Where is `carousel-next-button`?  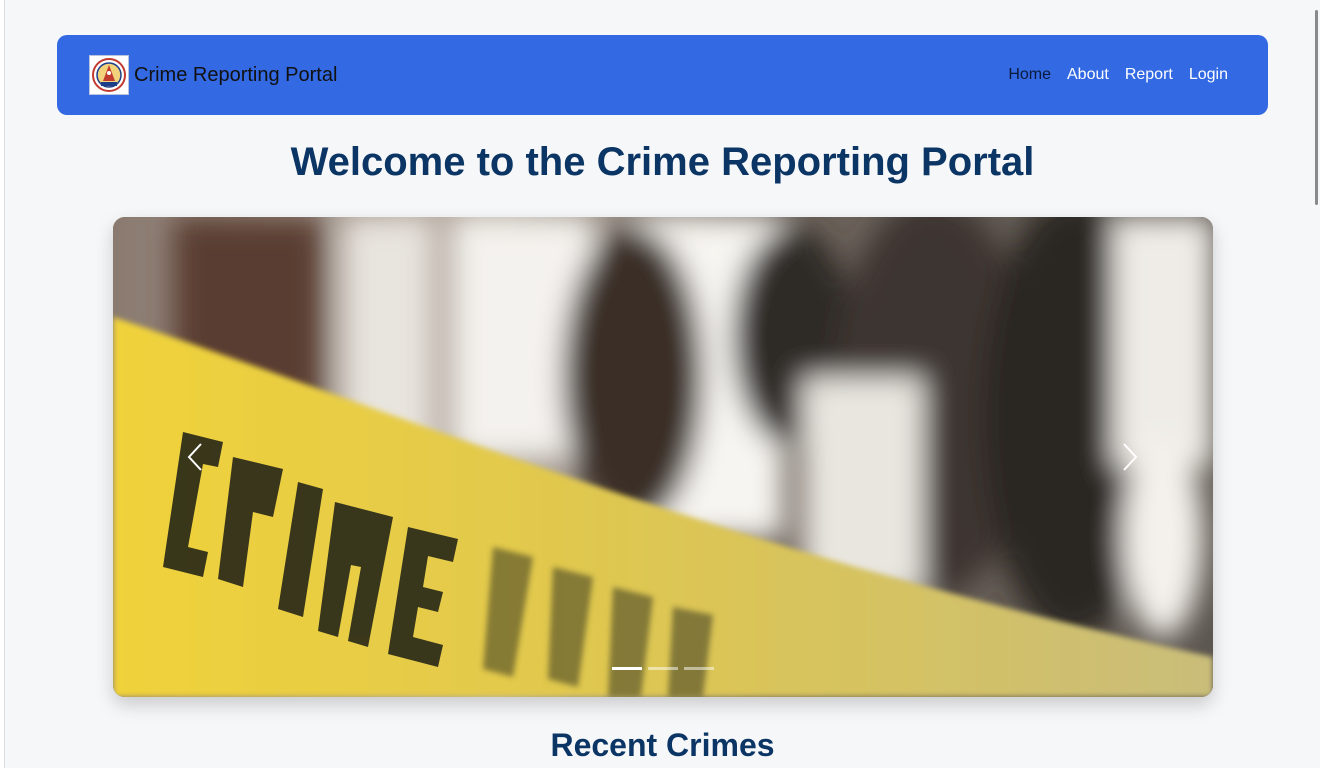
carousel-next-button is located at coordinates (1130, 457).